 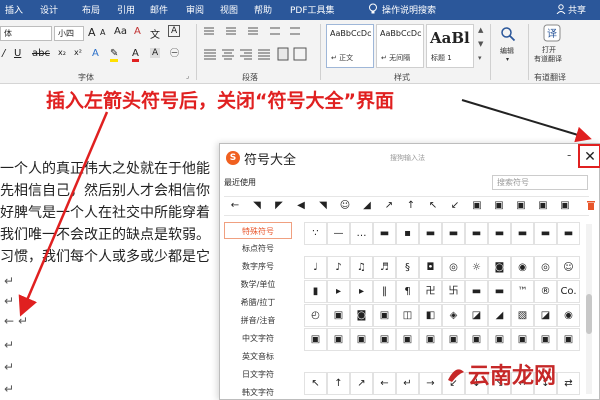 What do you see at coordinates (545, 267) in the screenshot?
I see `symbol-cell: ◎` at bounding box center [545, 267].